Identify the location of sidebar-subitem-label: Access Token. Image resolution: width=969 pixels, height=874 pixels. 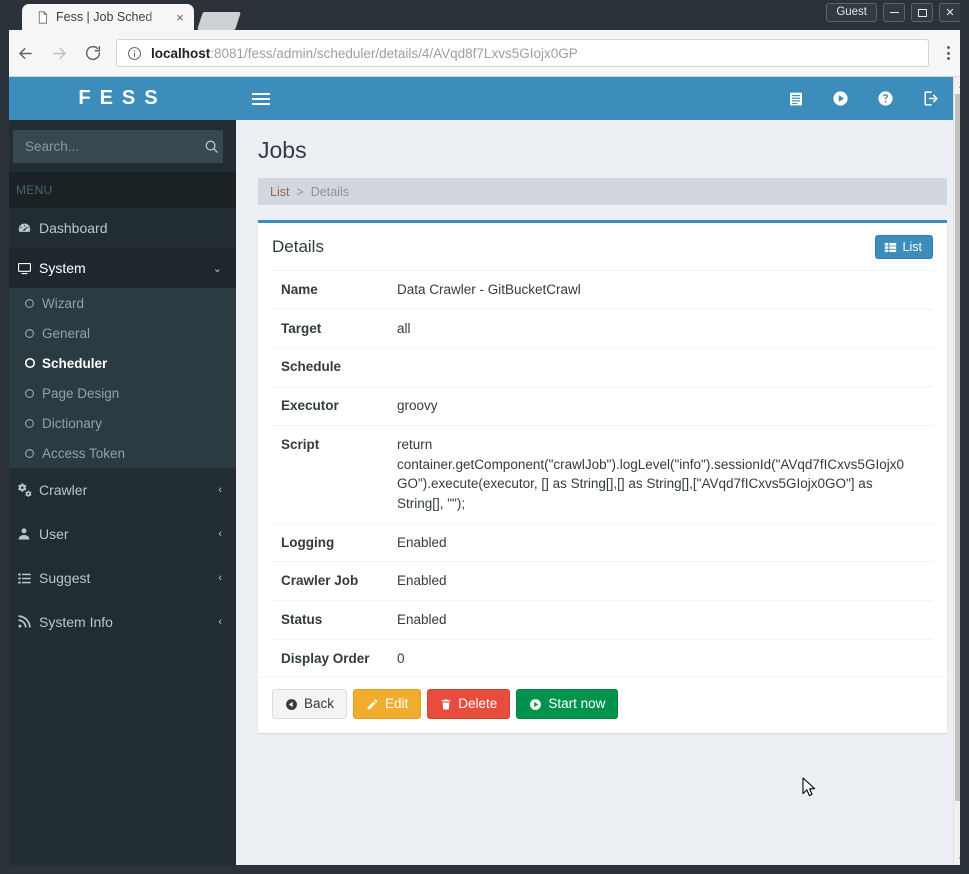
(84, 453).